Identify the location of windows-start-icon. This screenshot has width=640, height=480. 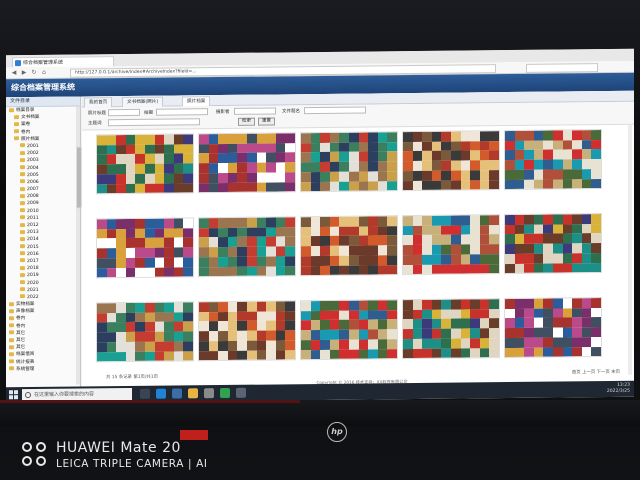
(14, 395).